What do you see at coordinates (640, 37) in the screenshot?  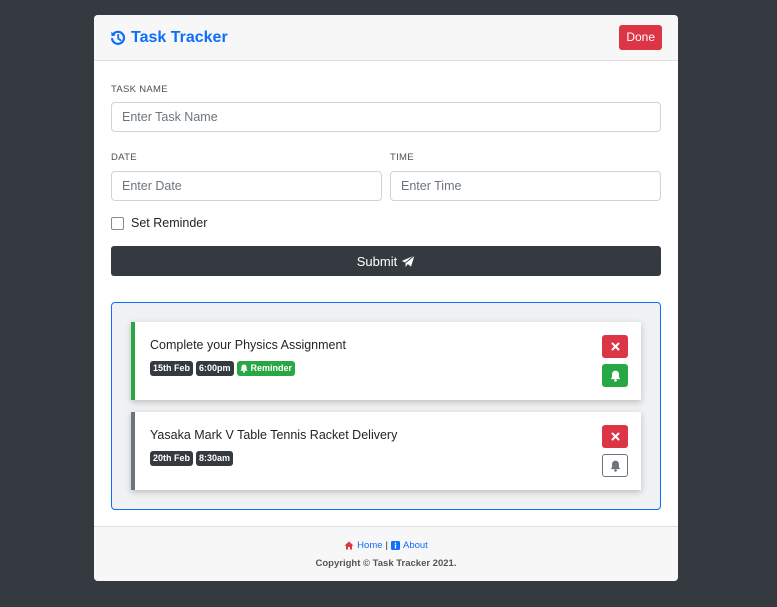 I see `done-button: Done` at bounding box center [640, 37].